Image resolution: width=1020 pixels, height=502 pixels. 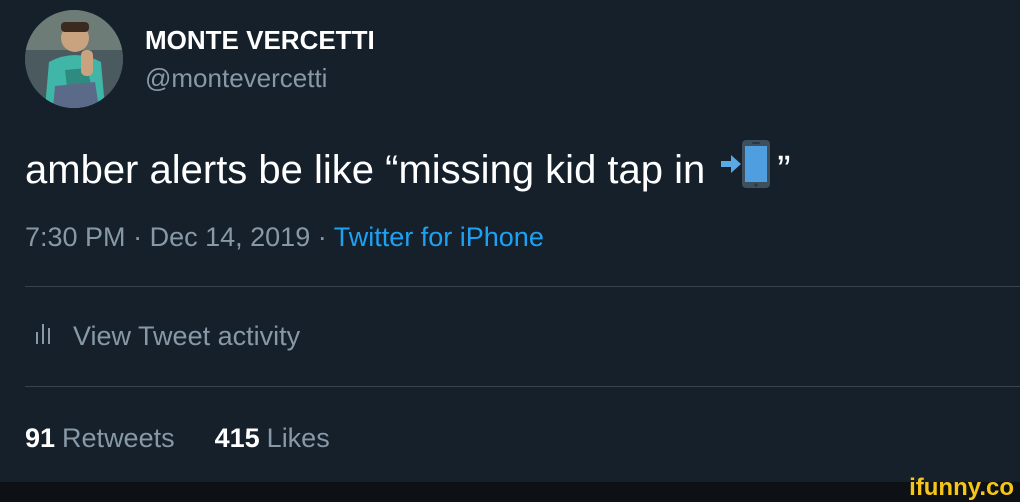 What do you see at coordinates (187, 336) in the screenshot?
I see `view-activity-label: View Tweet activity` at bounding box center [187, 336].